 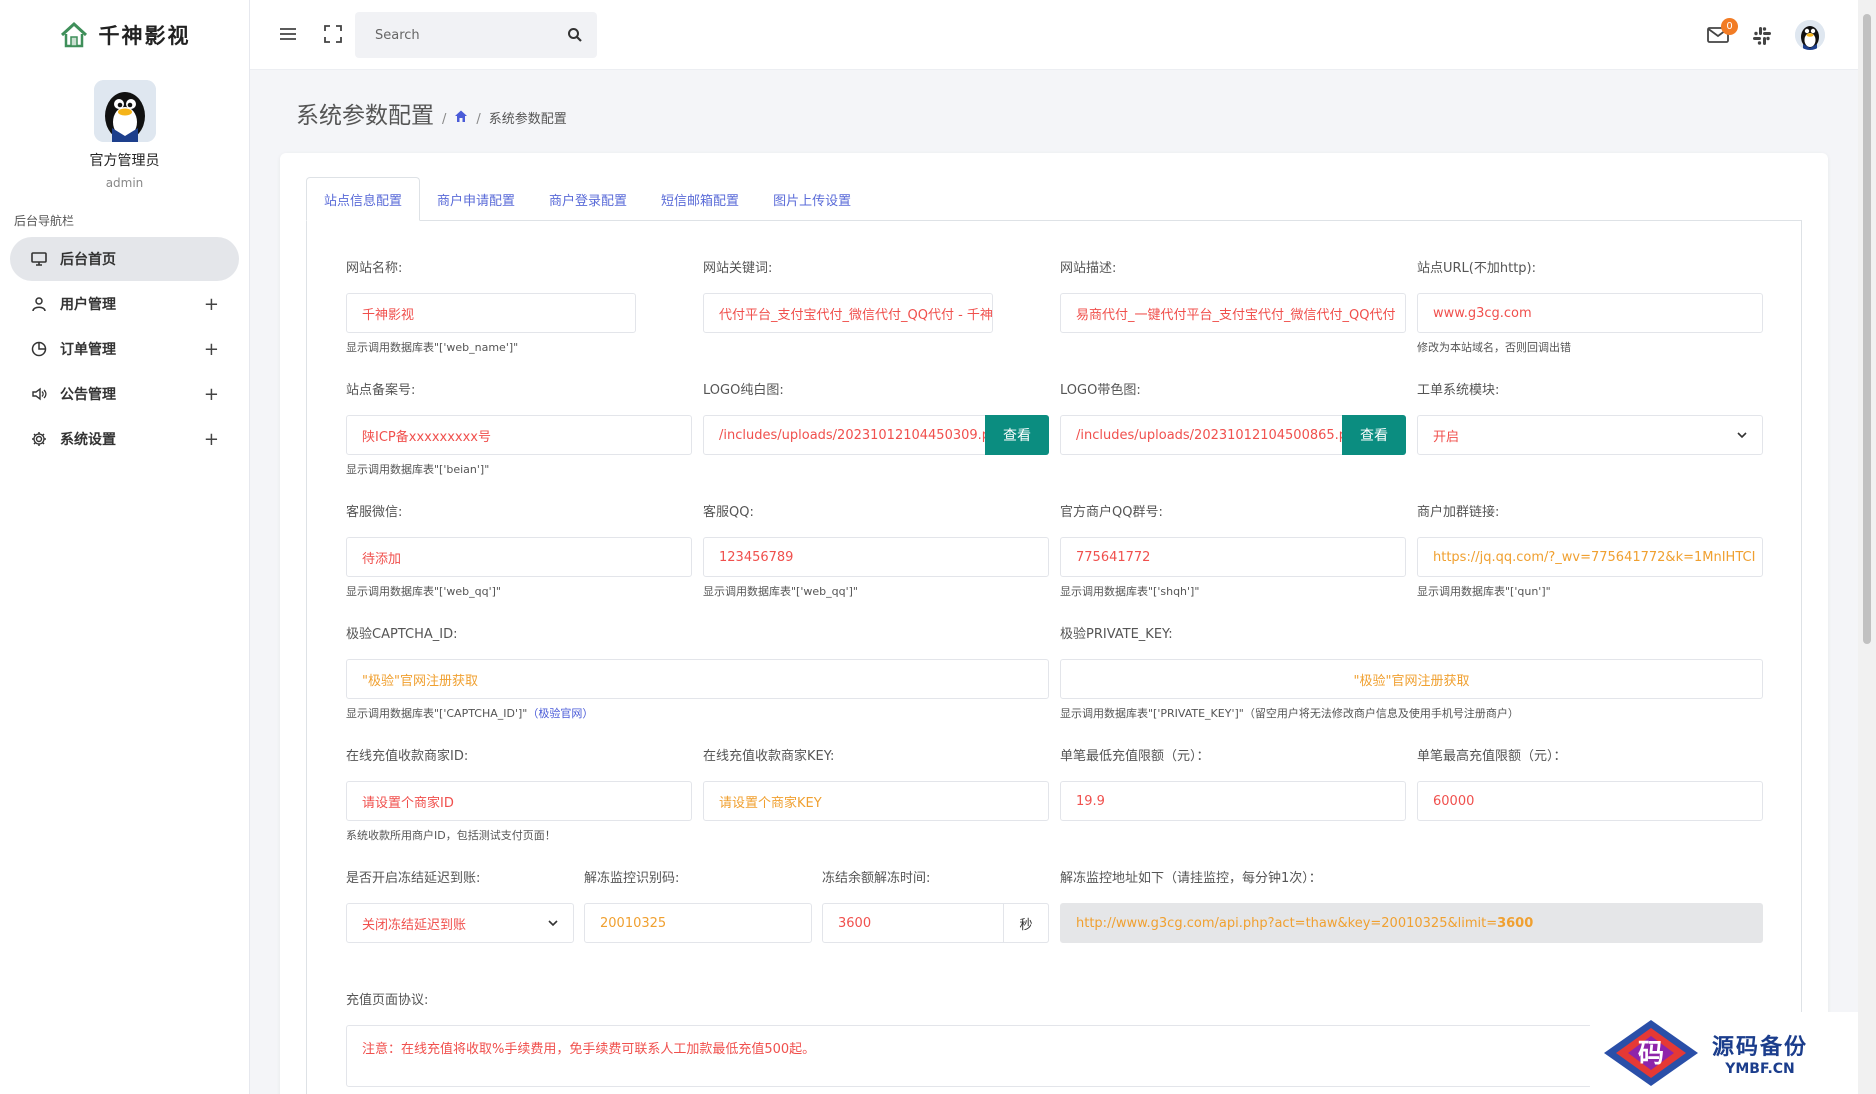 I want to click on merchant-key-input: 请设置个商家KEY, so click(x=876, y=801).